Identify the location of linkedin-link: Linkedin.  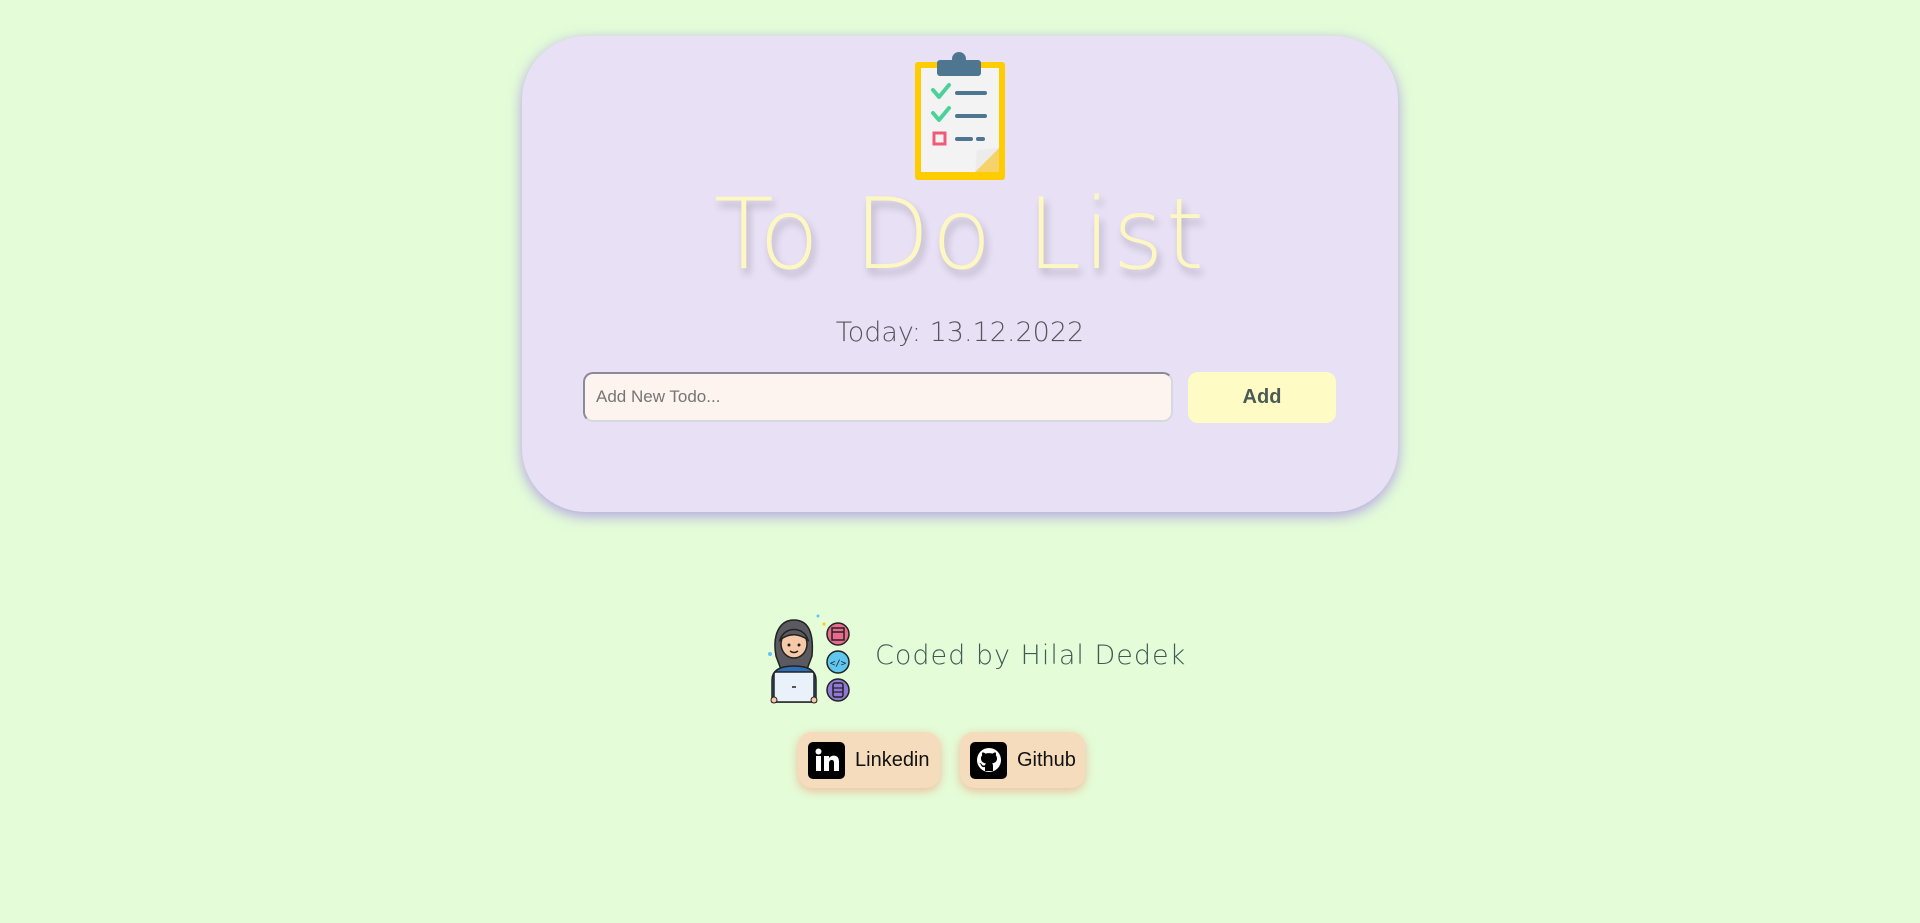
(869, 760).